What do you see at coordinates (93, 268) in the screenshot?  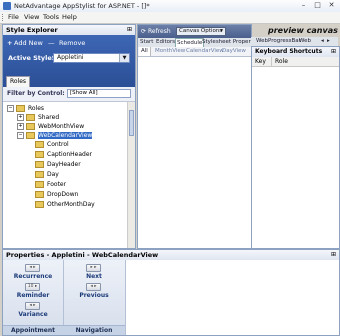 I see `next-icon: ▸ ▸` at bounding box center [93, 268].